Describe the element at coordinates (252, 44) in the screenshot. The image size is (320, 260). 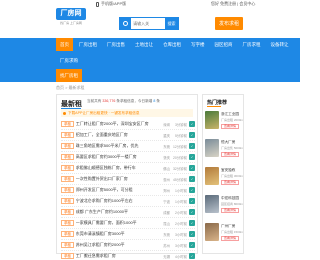
I see `nav-item-7: 厂房求租` at that location.